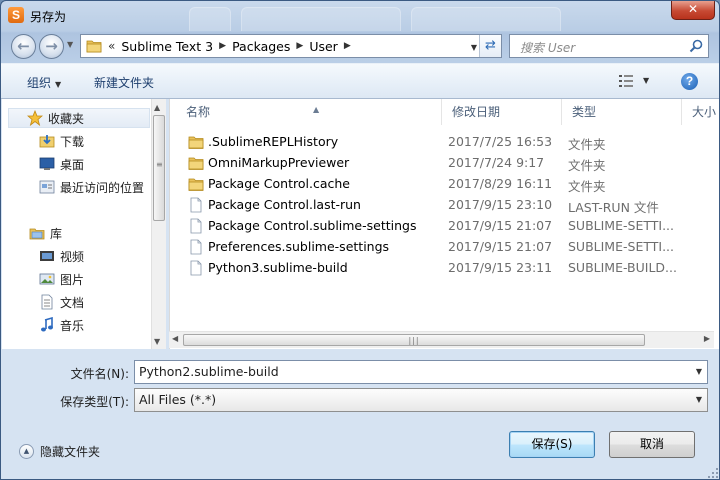 This screenshot has height=480, width=720. Describe the element at coordinates (91, 187) in the screenshot. I see `sidebar-item-recent-places: 最近访问的位置` at that location.